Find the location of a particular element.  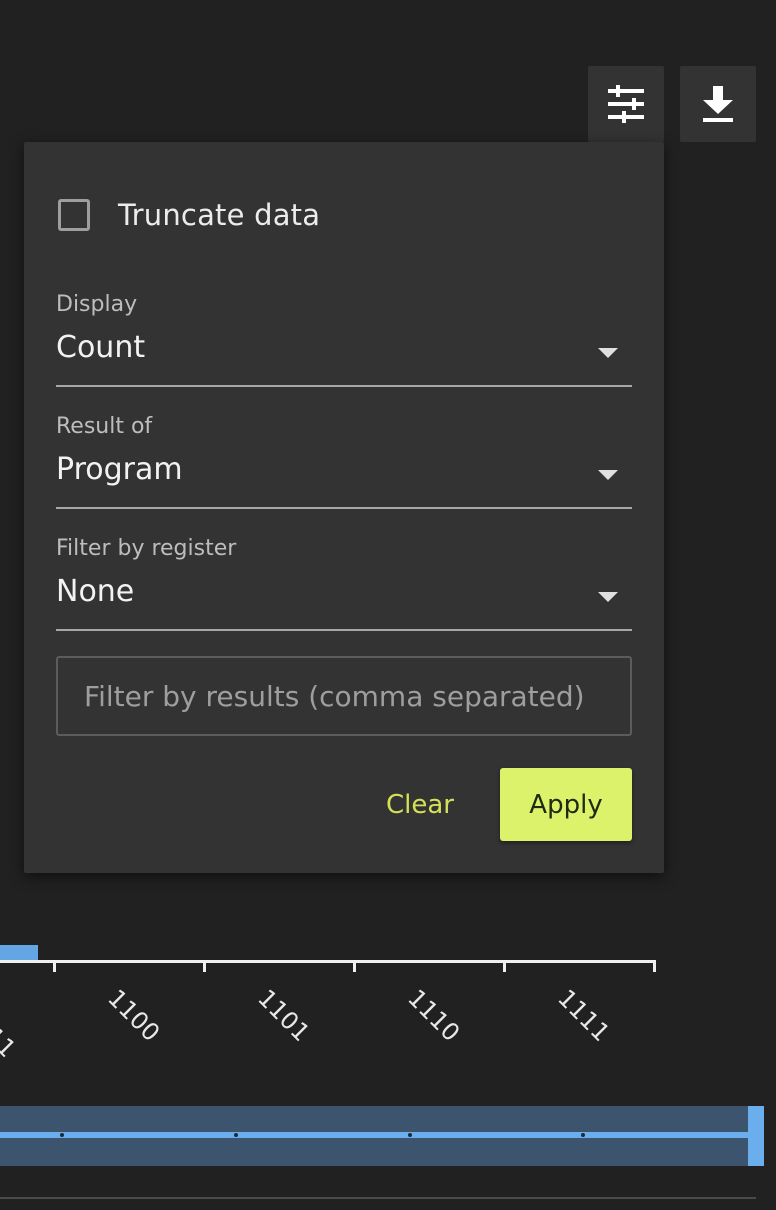

display-select: Display Count is located at coordinates (344, 351).